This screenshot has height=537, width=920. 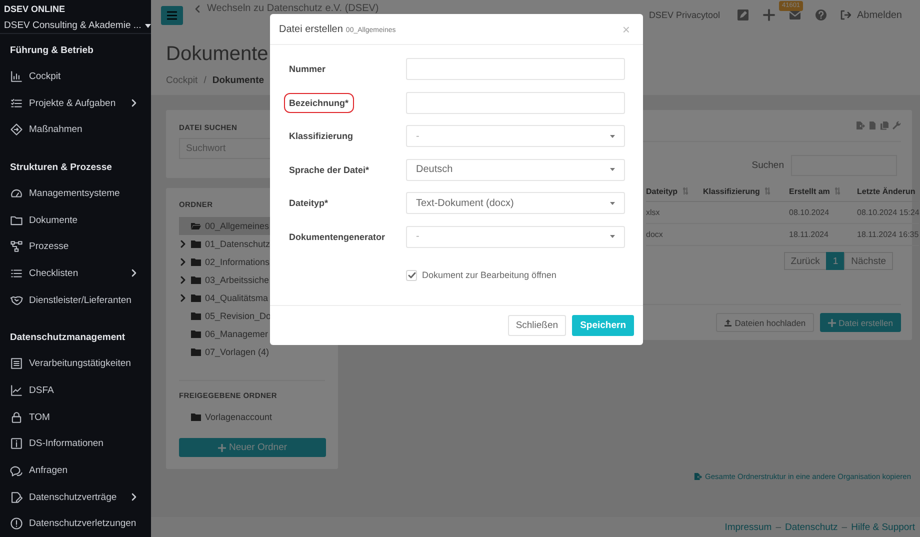 What do you see at coordinates (238, 80) in the screenshot?
I see `breadcrumb-item: Dokumente` at bounding box center [238, 80].